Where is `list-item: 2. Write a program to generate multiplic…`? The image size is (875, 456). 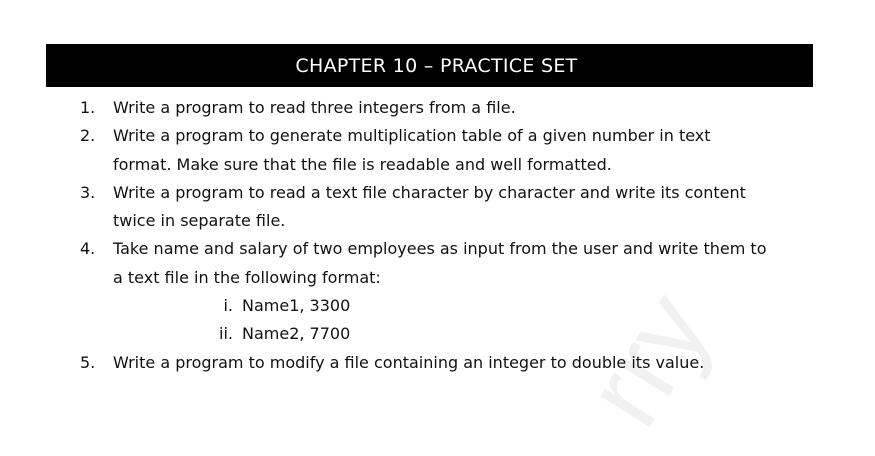 list-item: 2. Write a program to generate multiplic… is located at coordinates (450, 150).